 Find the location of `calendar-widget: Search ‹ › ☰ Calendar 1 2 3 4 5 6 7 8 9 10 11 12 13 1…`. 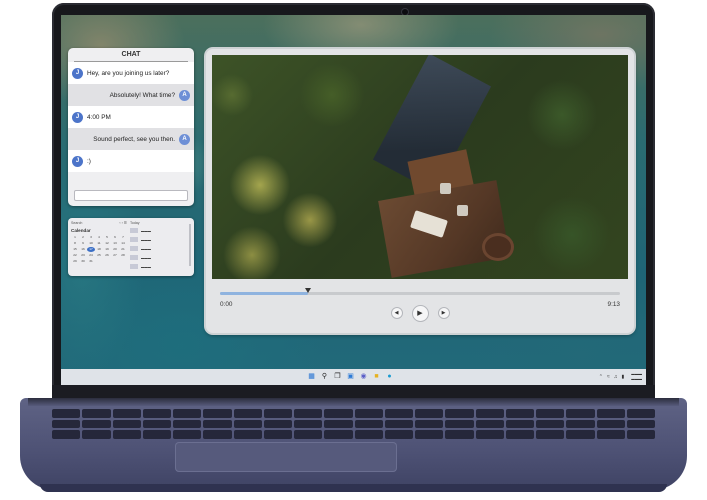

calendar-widget: Search ‹ › ☰ Calendar 1 2 3 4 5 6 7 8 9 10 11 12 13 1… is located at coordinates (131, 247).